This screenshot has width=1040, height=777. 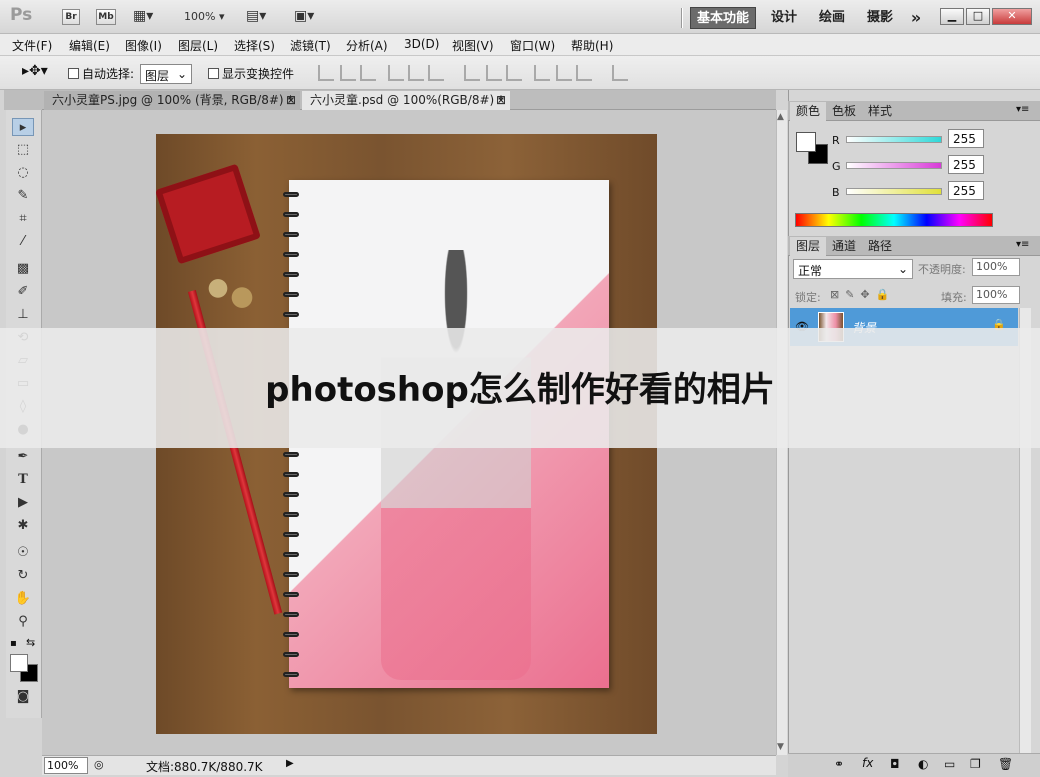 I want to click on clone-stamp-tool-icon: ⊥, so click(x=23, y=315).